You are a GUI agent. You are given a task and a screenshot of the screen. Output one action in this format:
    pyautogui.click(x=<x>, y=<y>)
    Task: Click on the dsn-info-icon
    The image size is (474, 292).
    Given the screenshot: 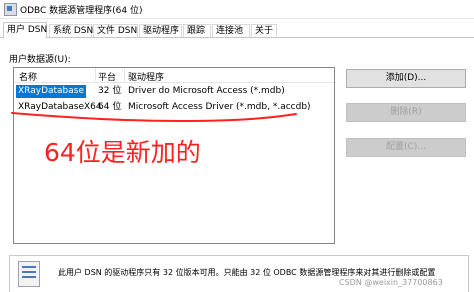 What is the action you would take?
    pyautogui.click(x=29, y=274)
    